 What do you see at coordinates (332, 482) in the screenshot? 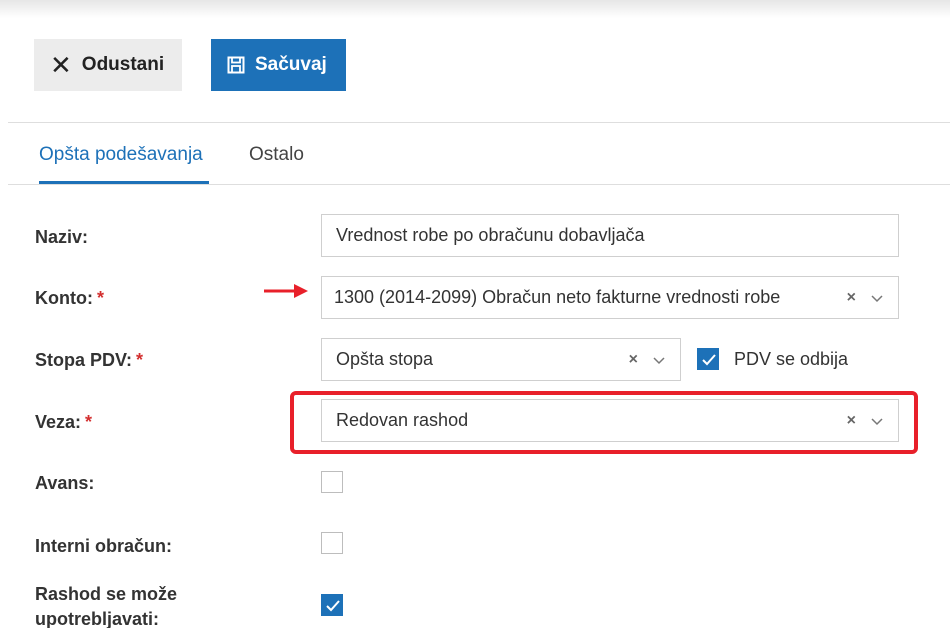
I see `avans-checkbox` at bounding box center [332, 482].